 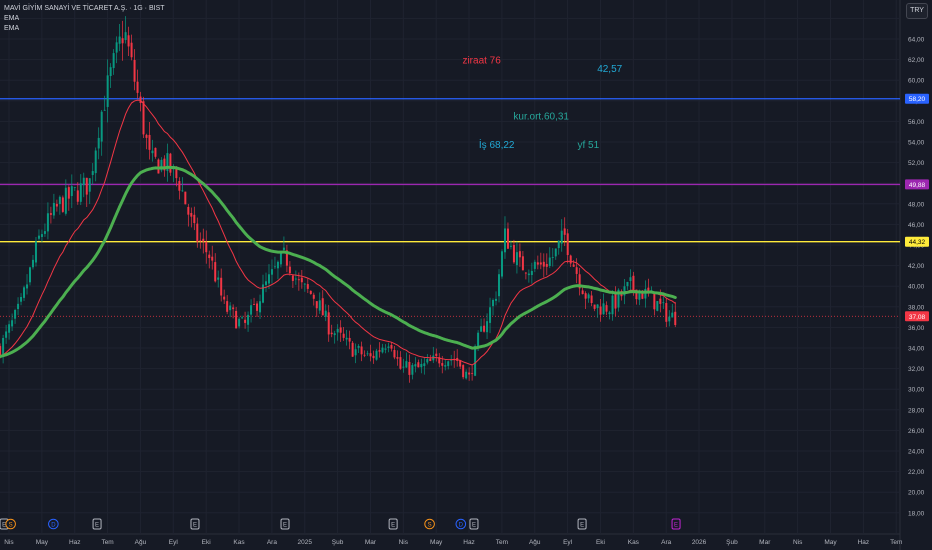 I want to click on x-tick-label: Eyl, so click(x=174, y=542).